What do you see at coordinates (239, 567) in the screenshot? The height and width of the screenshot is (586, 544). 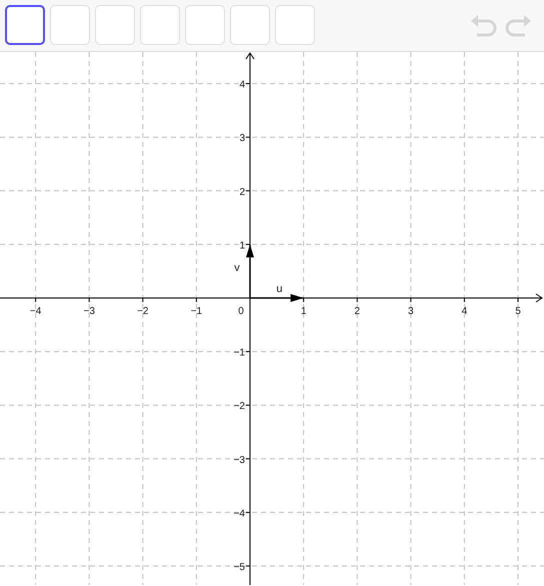 I see `axis-label: −5` at bounding box center [239, 567].